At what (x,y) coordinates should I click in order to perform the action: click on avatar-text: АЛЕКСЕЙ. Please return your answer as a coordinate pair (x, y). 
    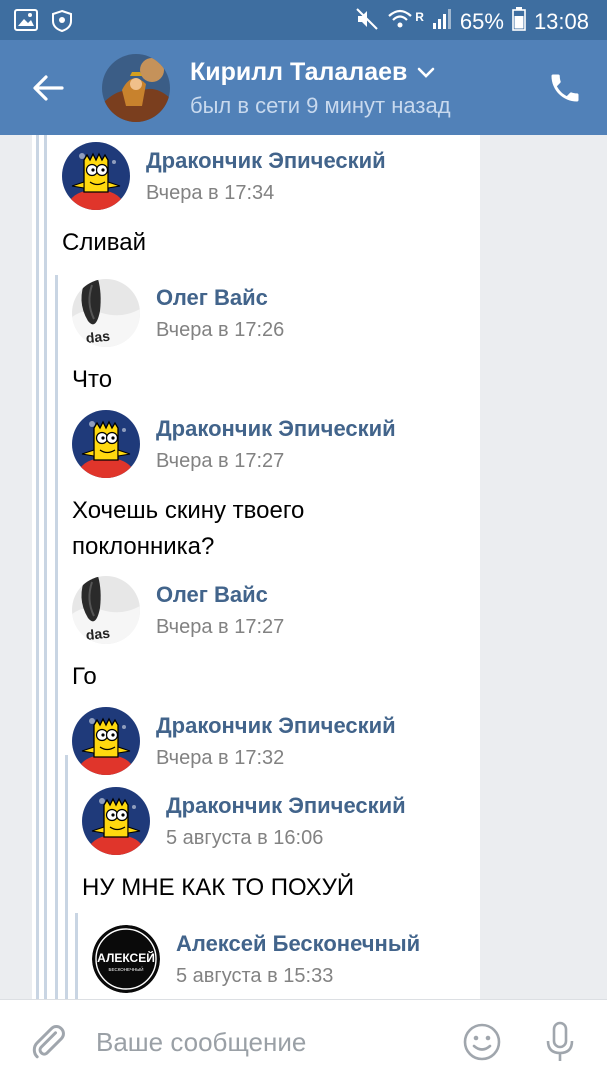
    Looking at the image, I should click on (126, 957).